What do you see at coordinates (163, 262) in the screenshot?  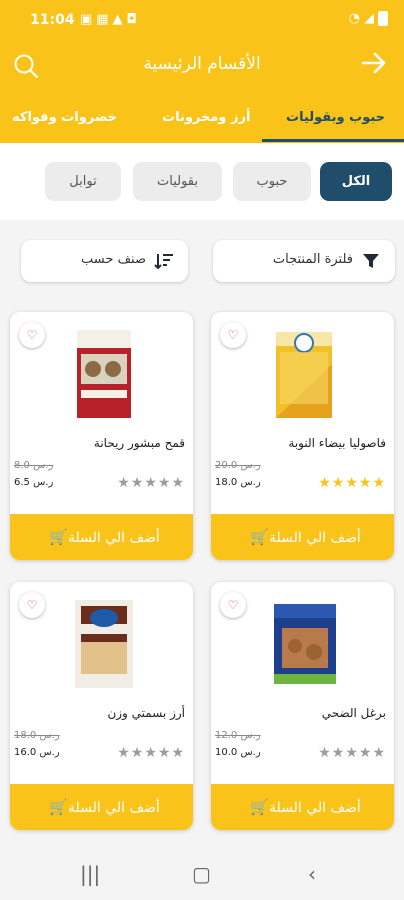 I see `sort-icon` at bounding box center [163, 262].